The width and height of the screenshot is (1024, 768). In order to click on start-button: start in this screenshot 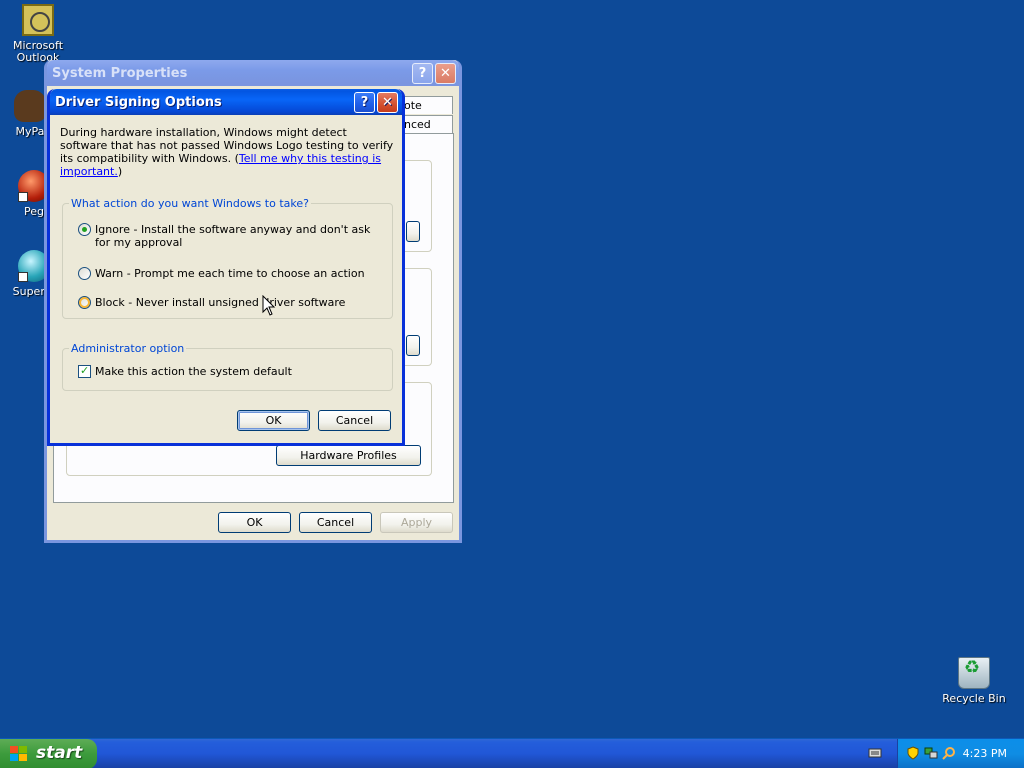, I will do `click(48, 753)`.